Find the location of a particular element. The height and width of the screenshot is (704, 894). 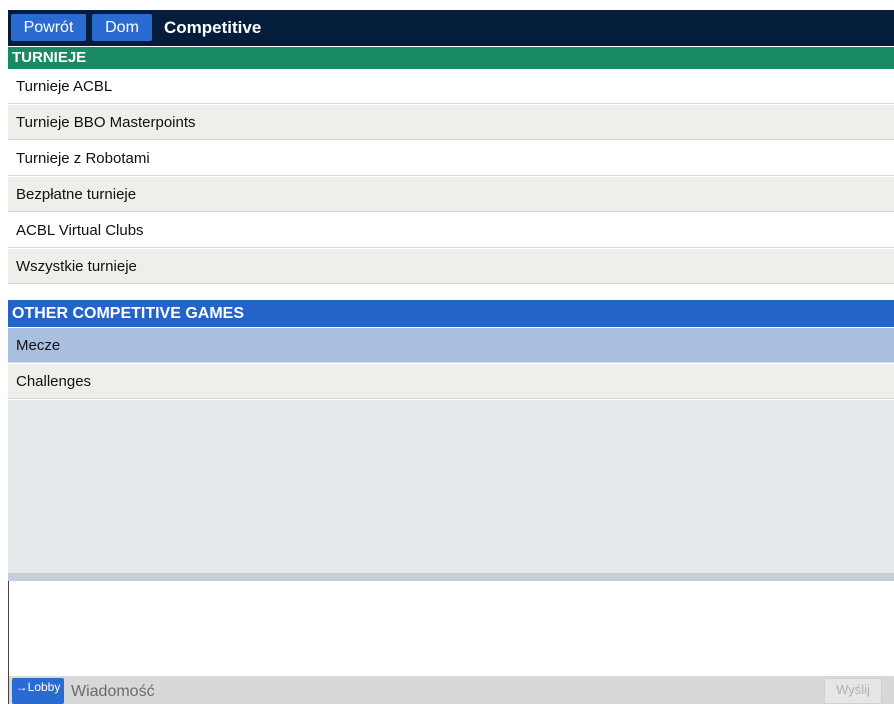

top-bar: Powrót Dom Competitive is located at coordinates (451, 28).